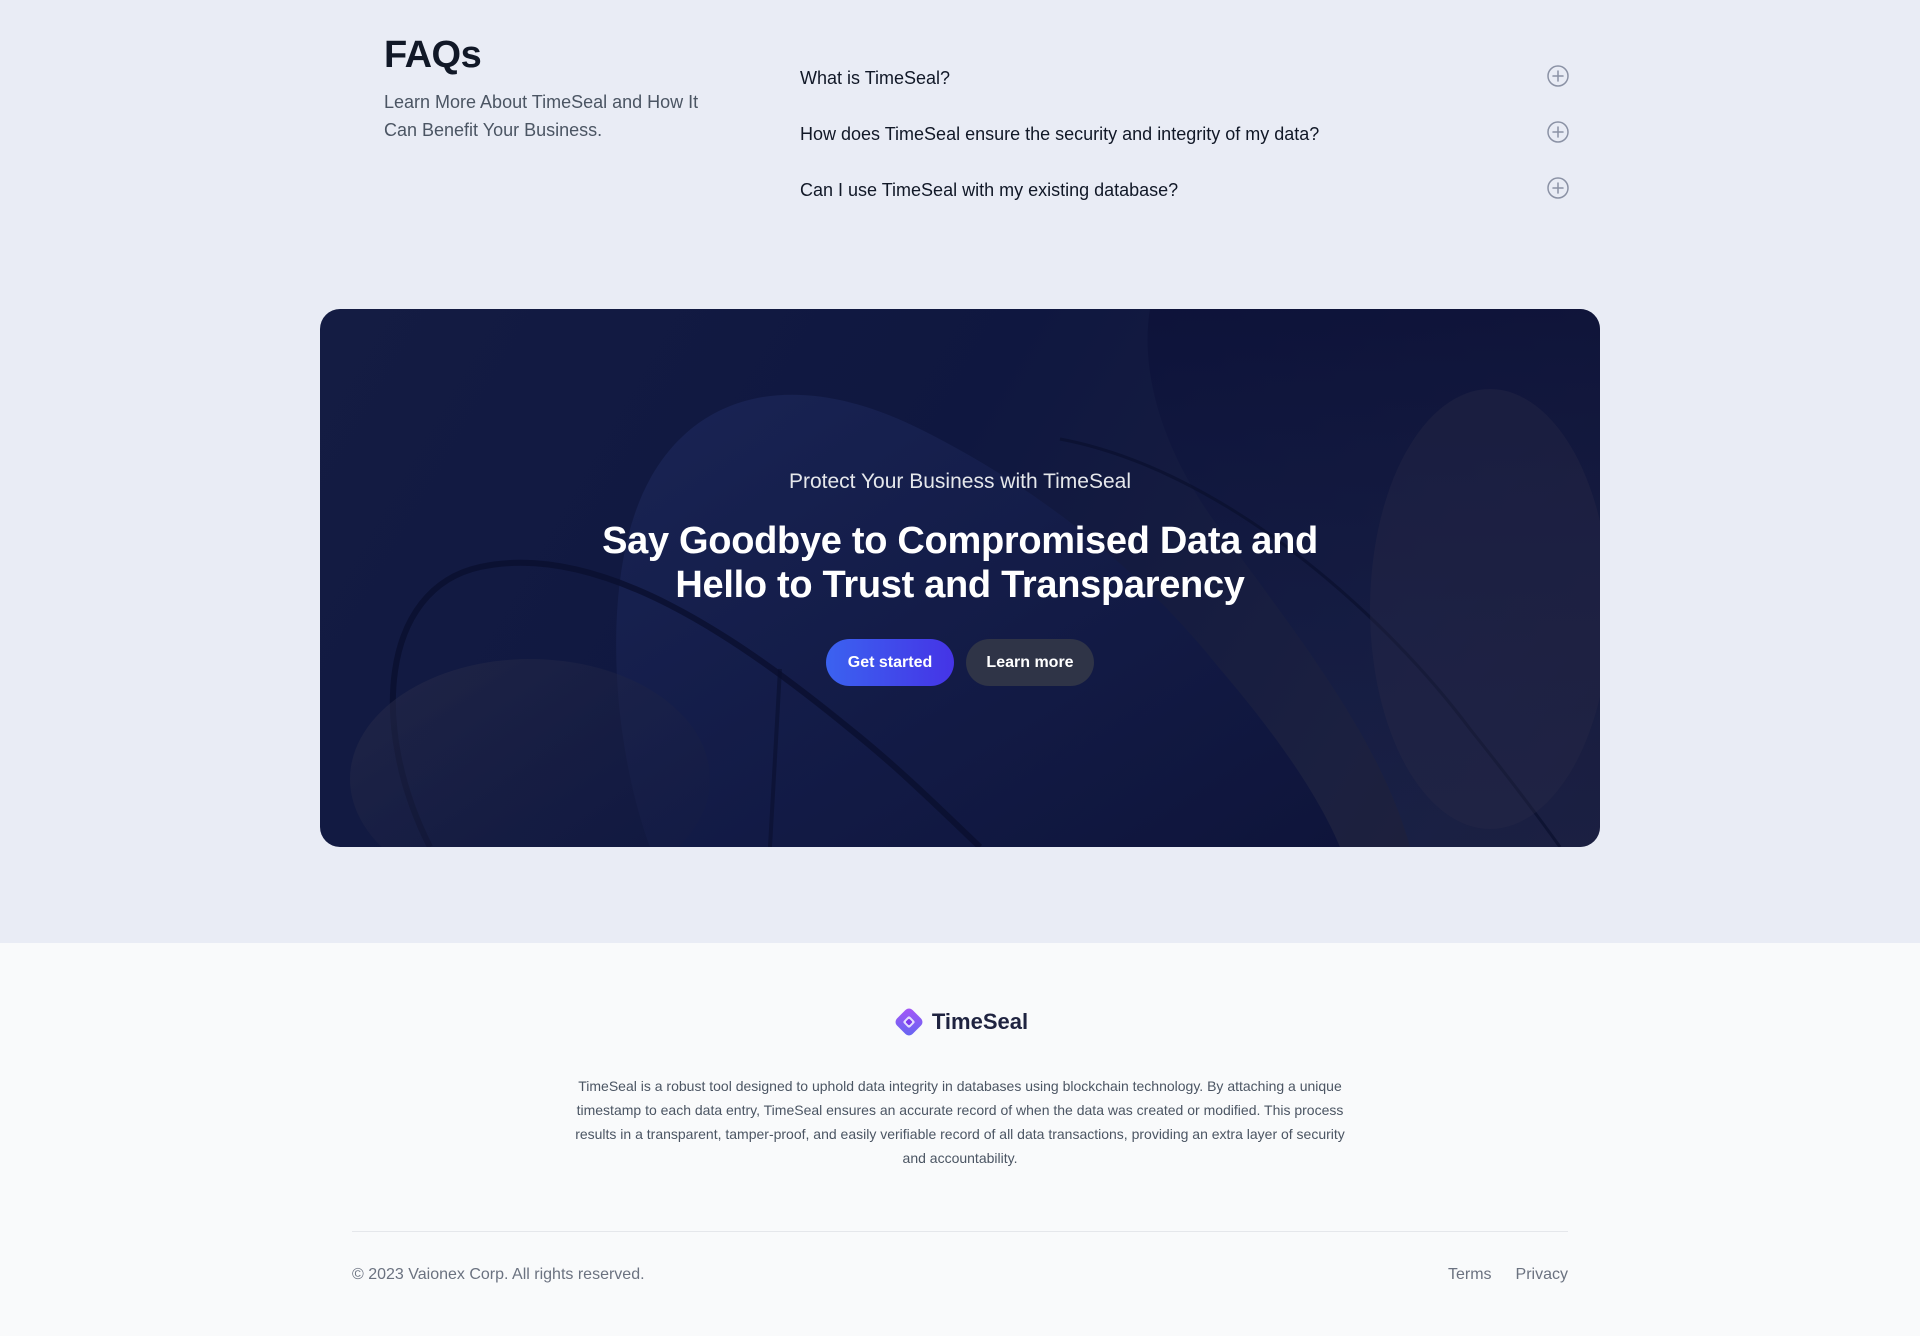 This screenshot has height=1336, width=1920. I want to click on get-started-button: Get started, so click(890, 662).